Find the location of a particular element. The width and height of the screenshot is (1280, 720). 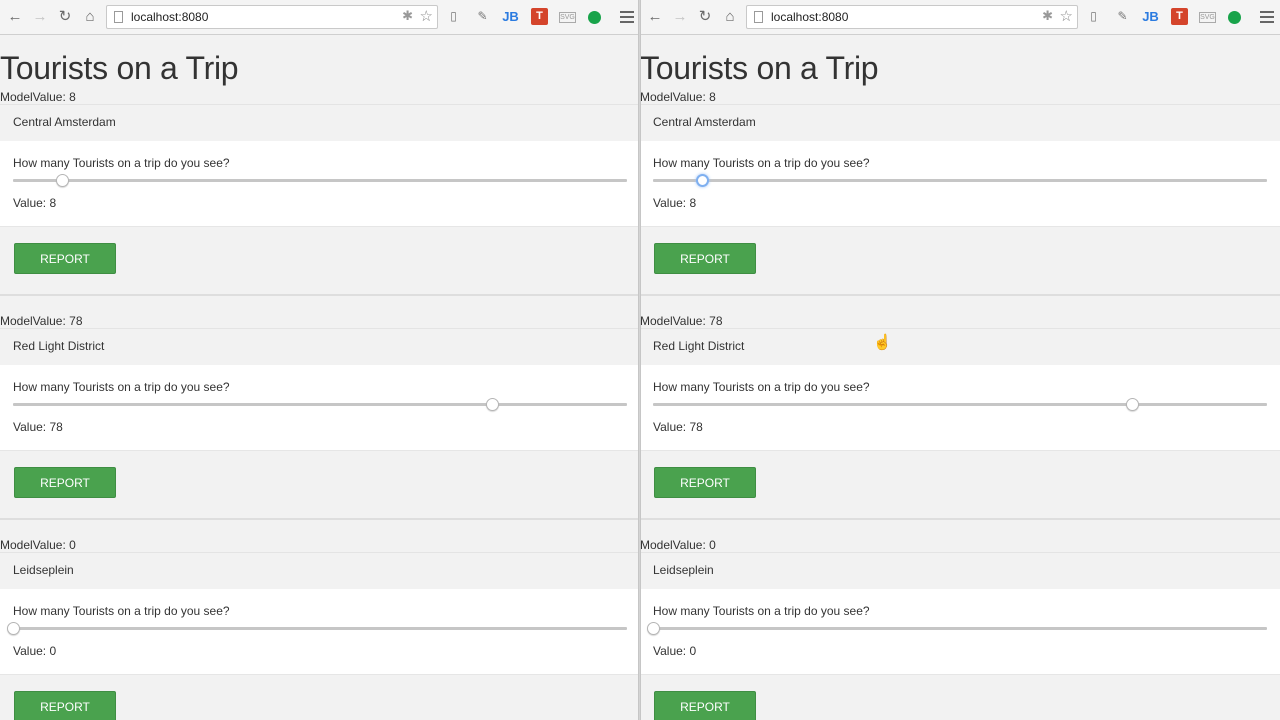

url-text: localhost:8080 is located at coordinates (810, 17).